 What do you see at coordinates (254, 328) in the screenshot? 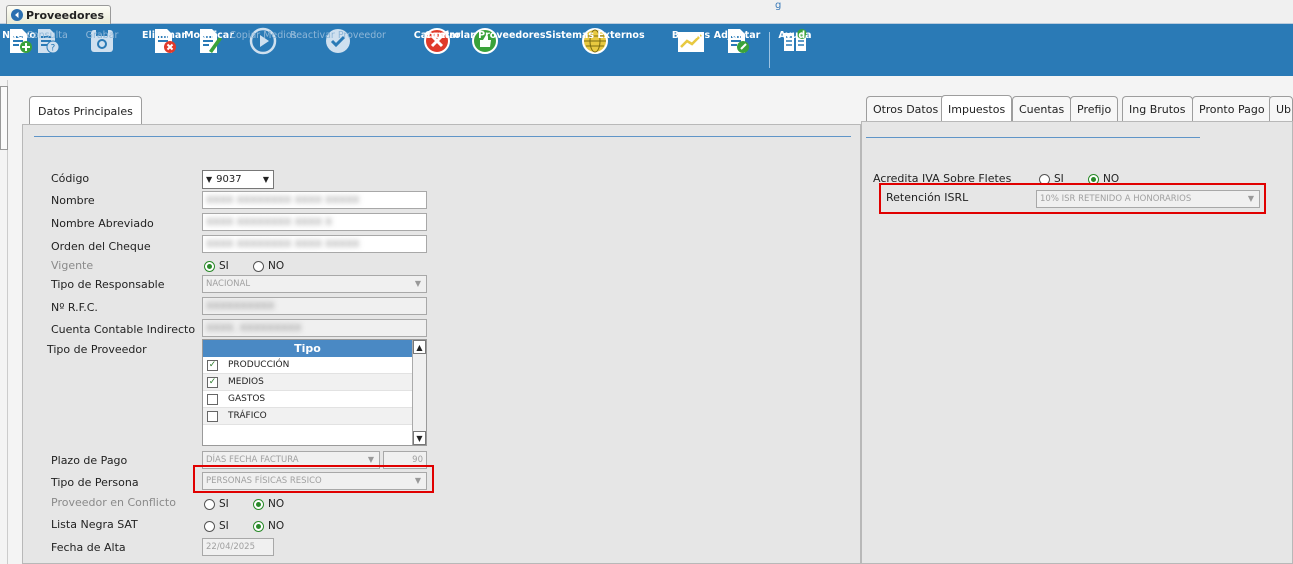
I see `cuenta-contable-value: XXXX. XXXXXXXXX` at bounding box center [254, 328].